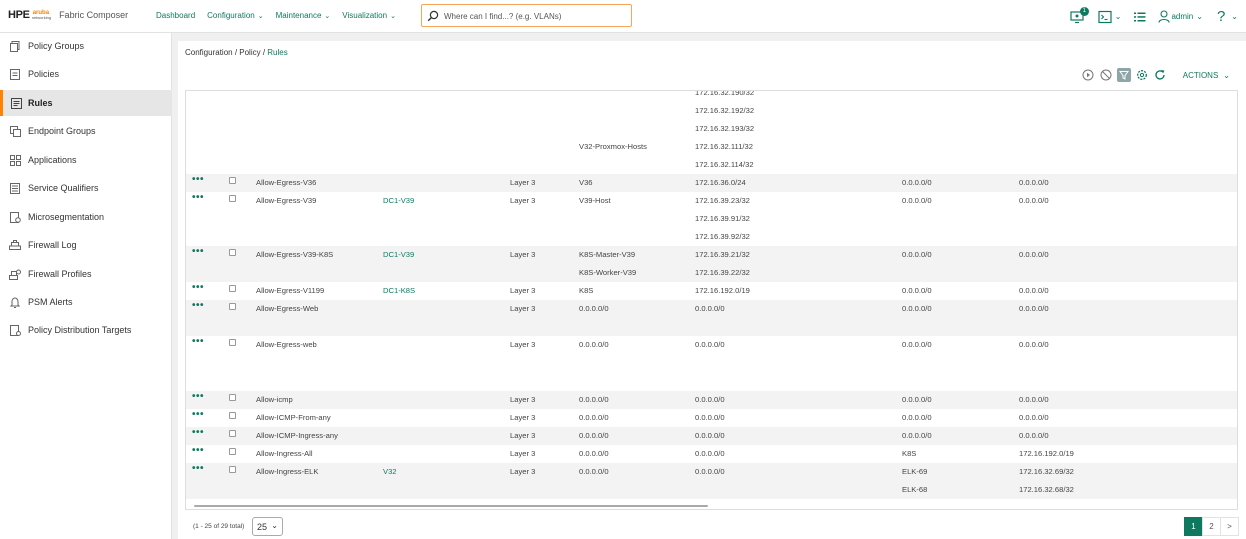 This screenshot has height=539, width=1246. I want to click on destination-ip: 0.0.0.0/0, so click(1034, 435).